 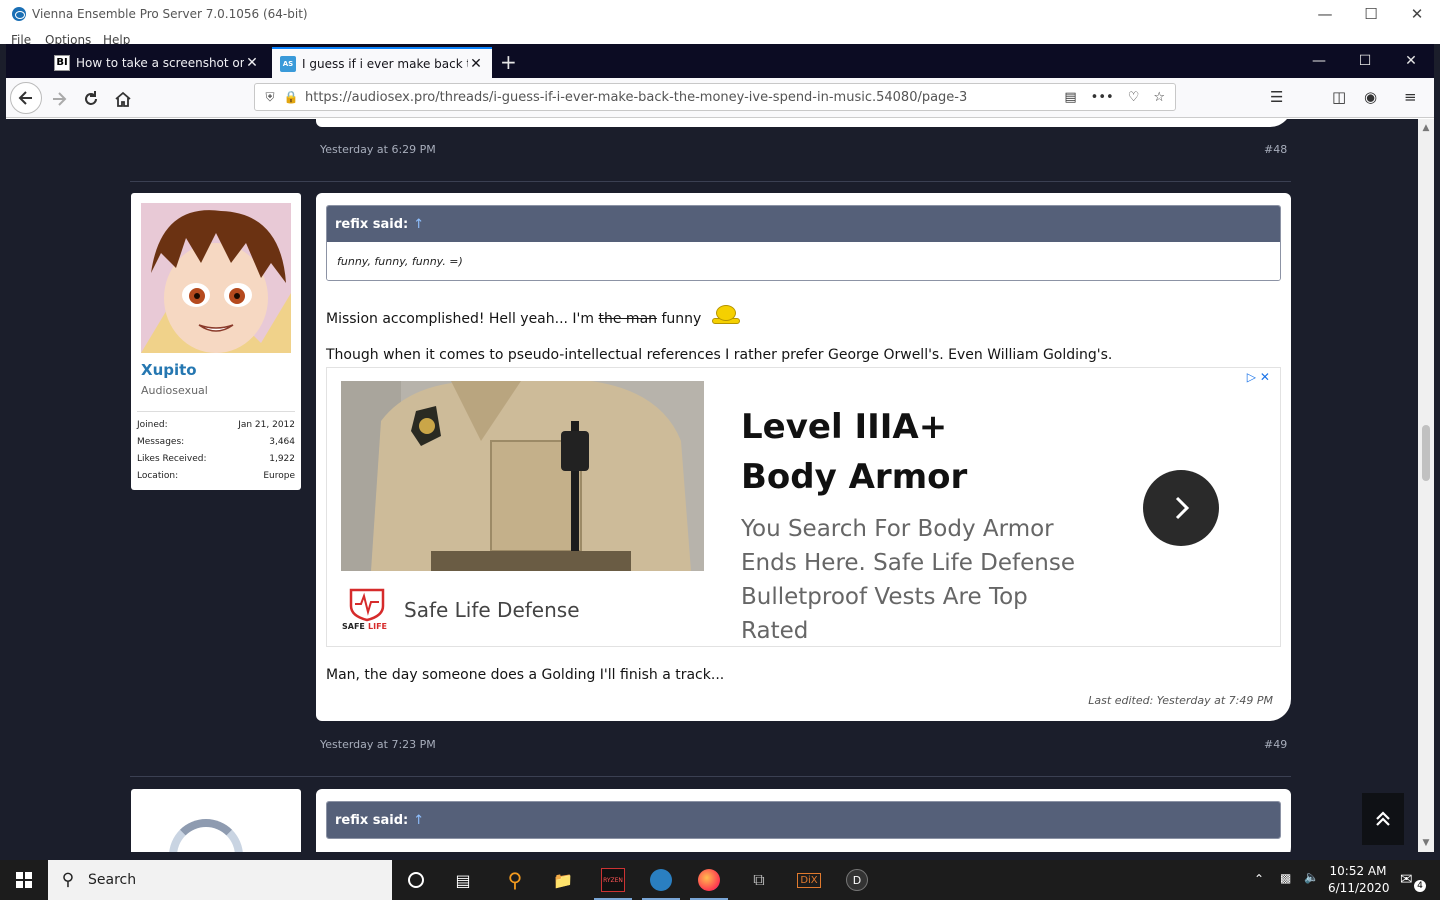 What do you see at coordinates (1134, 97) in the screenshot?
I see `pocket-icon: ♡` at bounding box center [1134, 97].